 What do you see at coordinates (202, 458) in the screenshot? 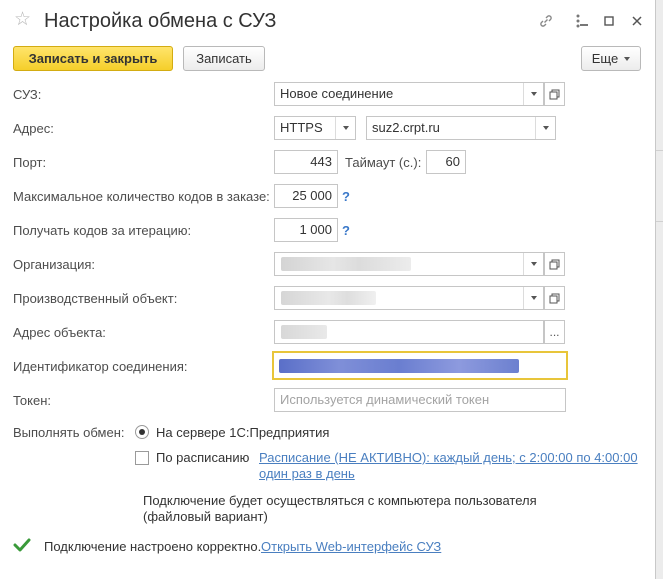
I see `schedule-checkbox-label: По расписанию` at bounding box center [202, 458].